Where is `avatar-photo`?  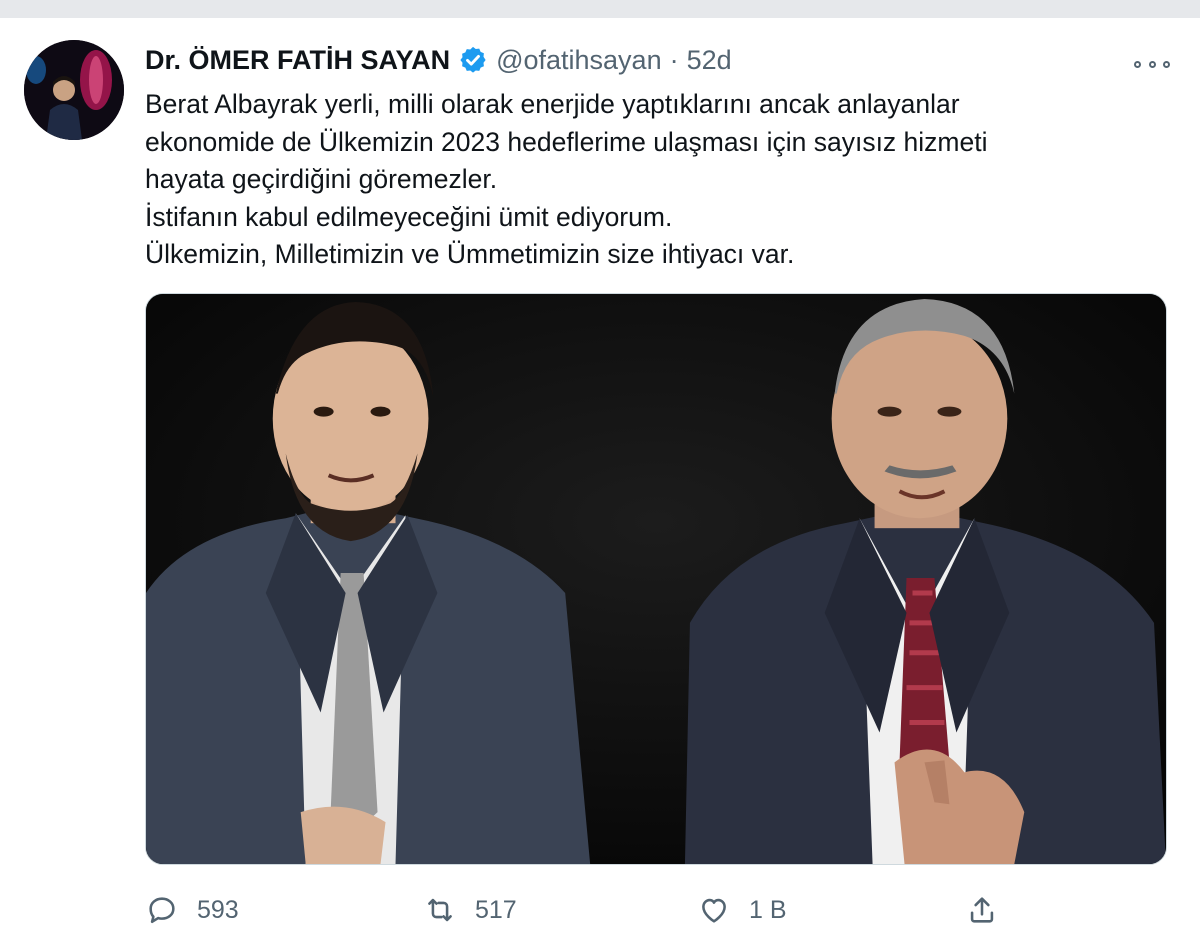 avatar-photo is located at coordinates (74, 90).